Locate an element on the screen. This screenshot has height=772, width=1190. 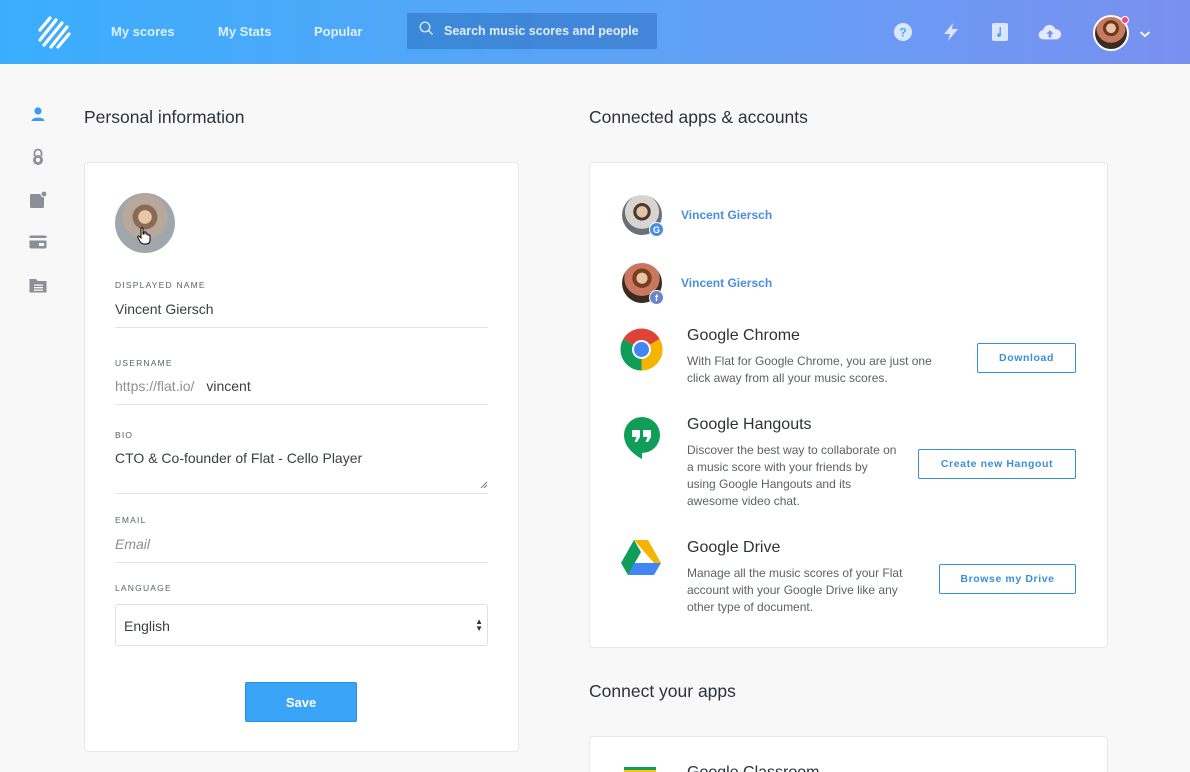
credit-card-icon is located at coordinates (38, 242).